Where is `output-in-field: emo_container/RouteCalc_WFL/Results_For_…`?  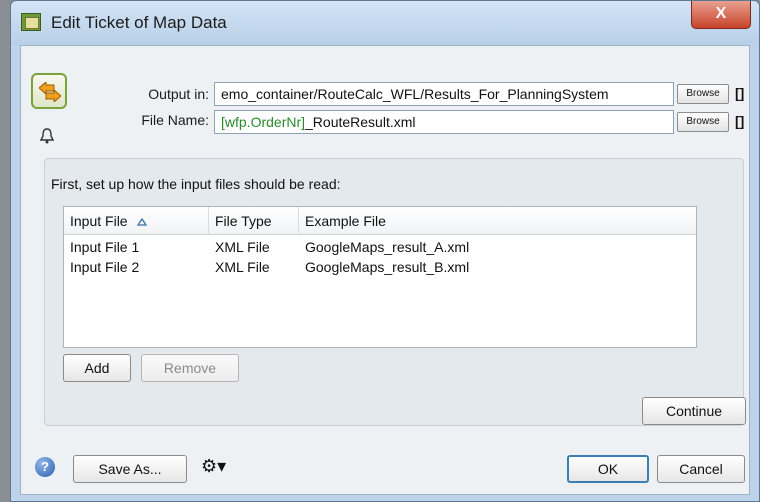
output-in-field: emo_container/RouteCalc_WFL/Results_For_… is located at coordinates (444, 94).